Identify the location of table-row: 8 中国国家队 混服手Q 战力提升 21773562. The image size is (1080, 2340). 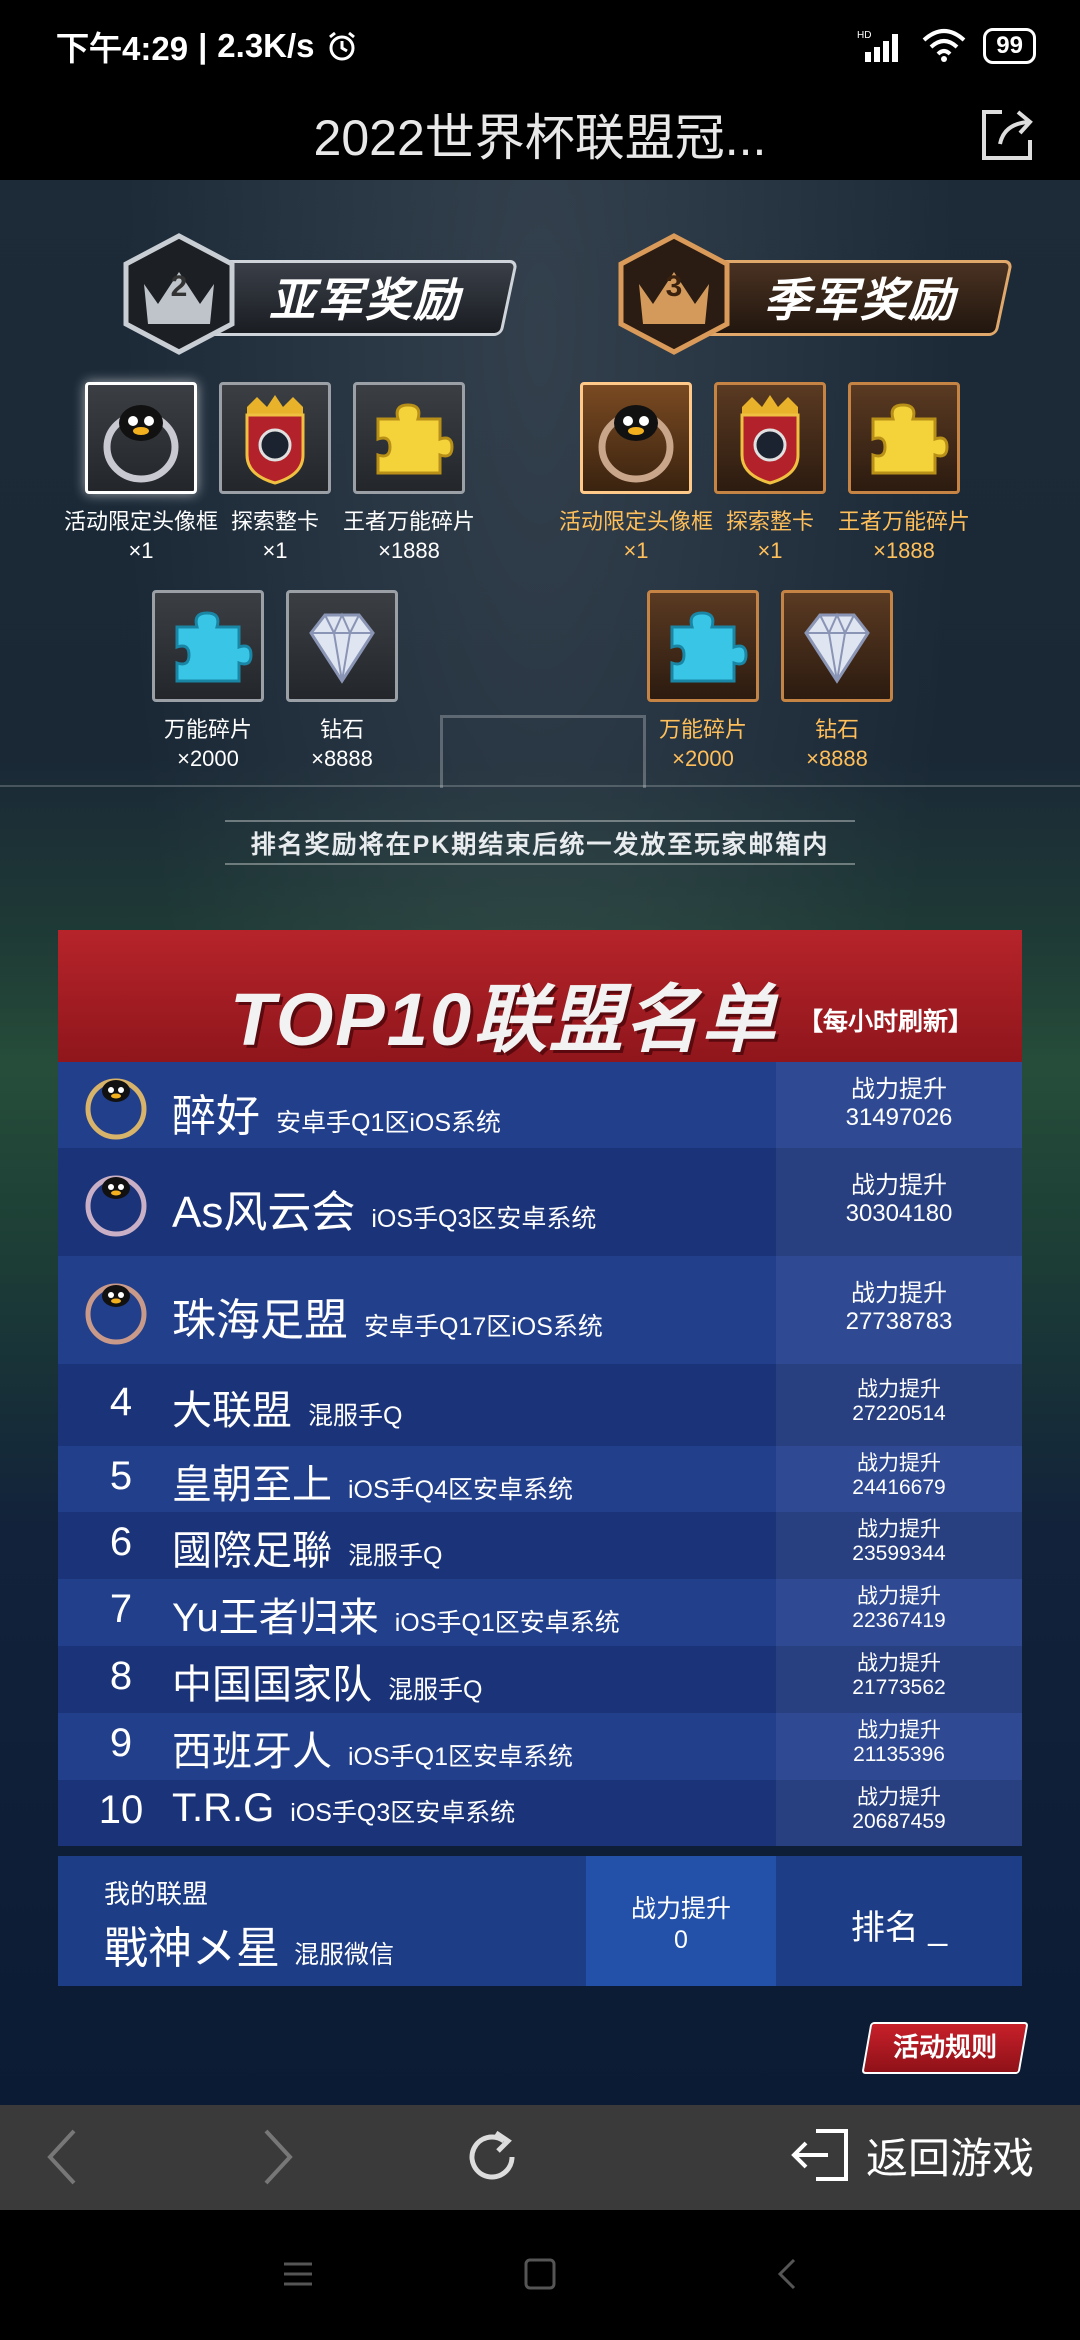
(540, 1679).